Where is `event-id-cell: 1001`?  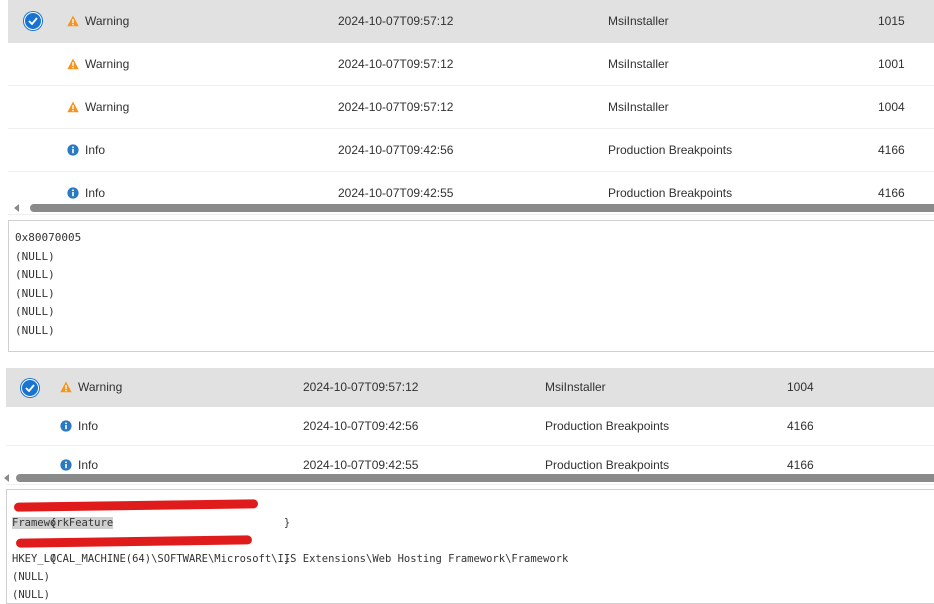 event-id-cell: 1001 is located at coordinates (891, 64).